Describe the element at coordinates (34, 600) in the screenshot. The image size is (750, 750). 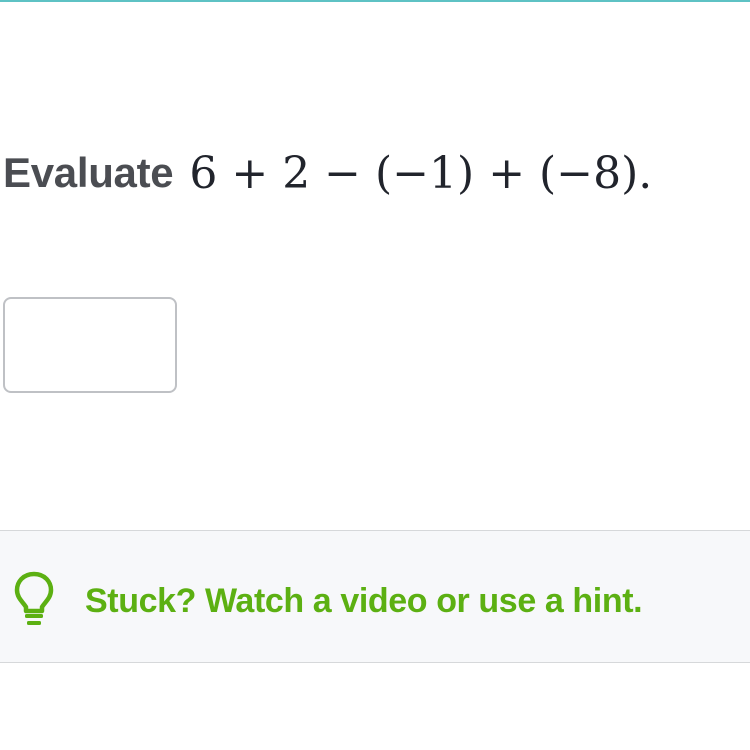
I see `lightbulb-icon` at that location.